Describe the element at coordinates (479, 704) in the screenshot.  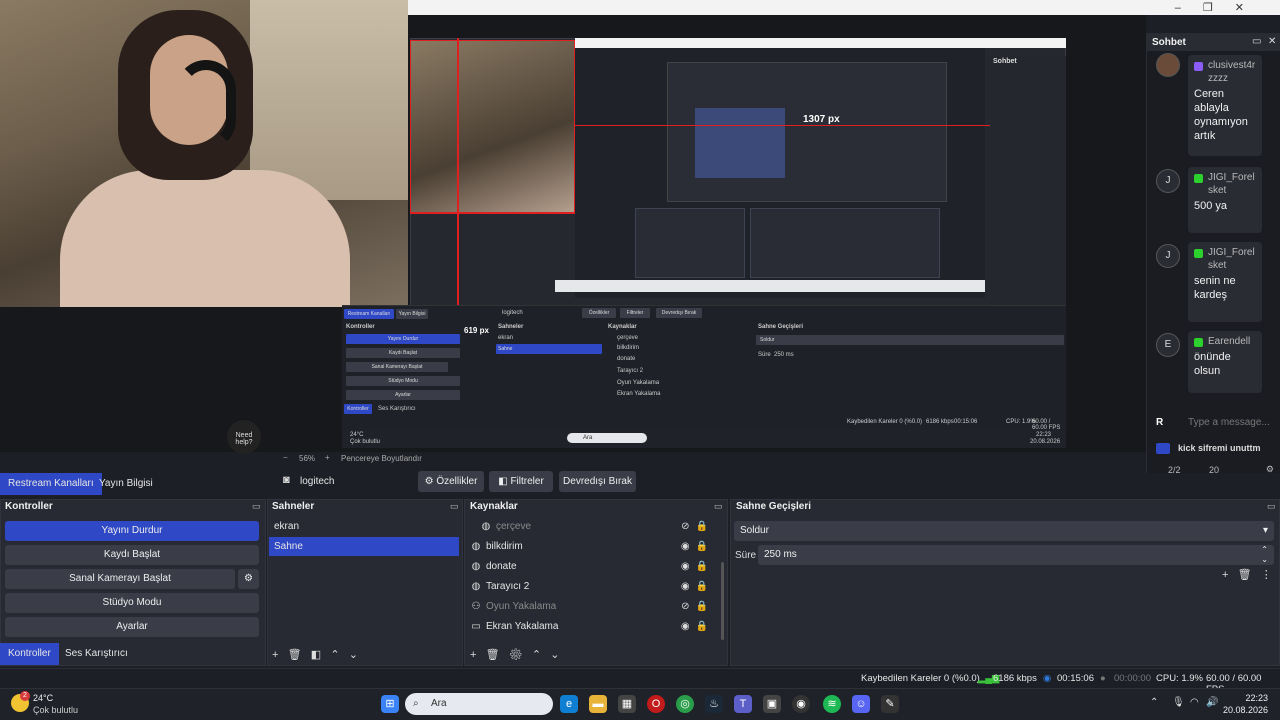
I see `taskbar-search: ⌕ Ara` at that location.